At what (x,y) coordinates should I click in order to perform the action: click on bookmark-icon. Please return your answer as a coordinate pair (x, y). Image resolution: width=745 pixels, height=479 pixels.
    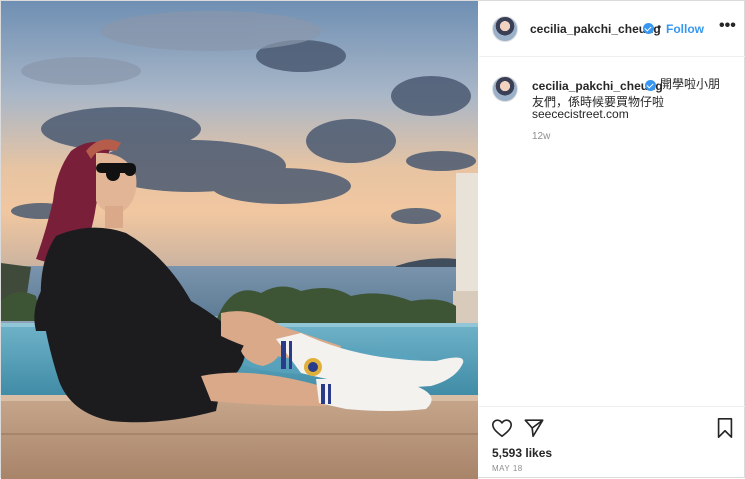
    Looking at the image, I should click on (725, 430).